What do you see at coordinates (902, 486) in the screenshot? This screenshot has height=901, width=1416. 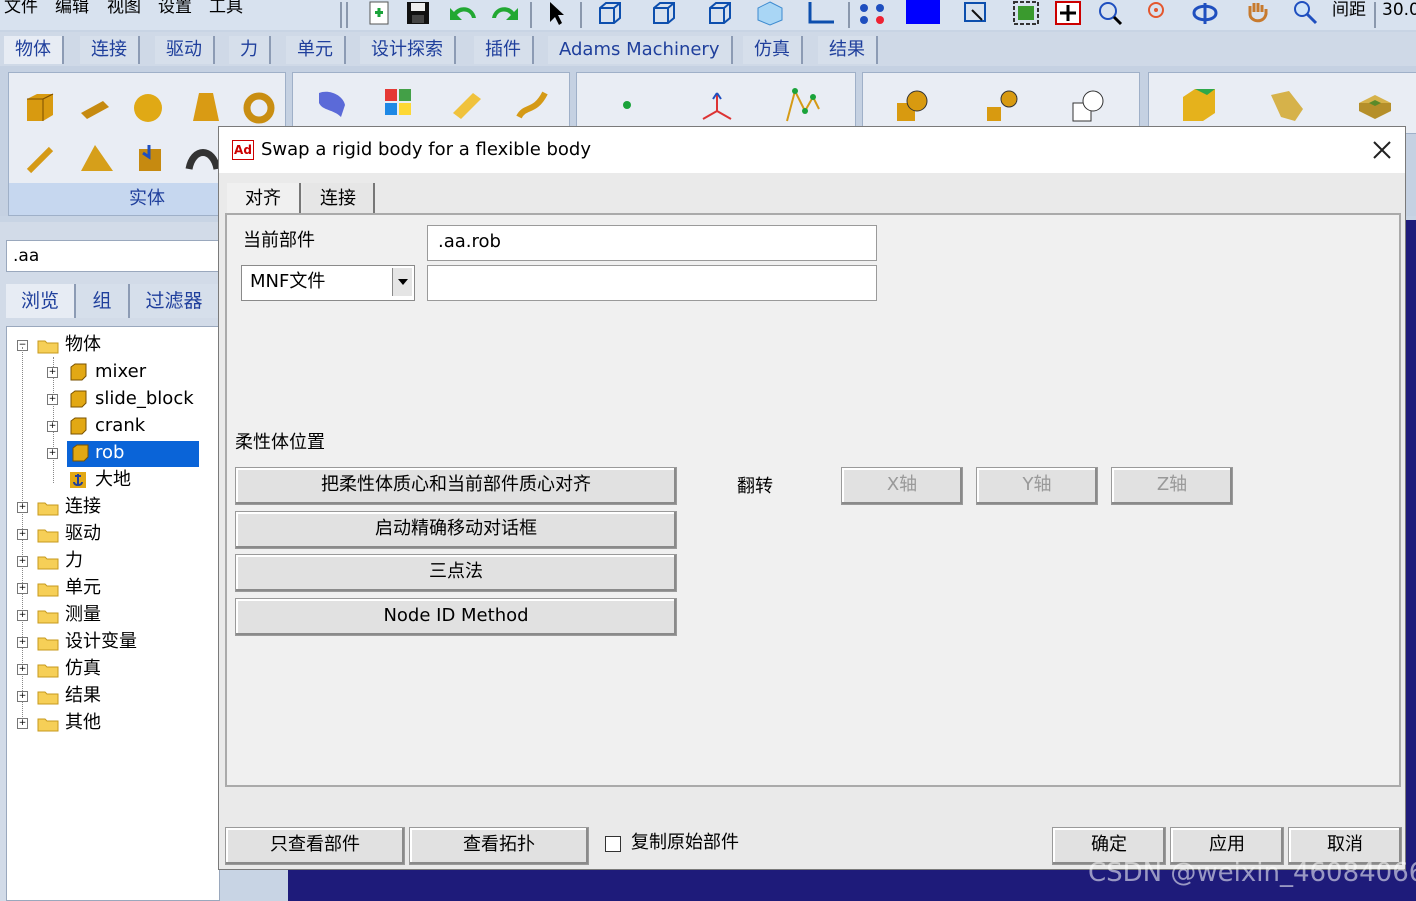 I see `flip-x-button: X轴` at bounding box center [902, 486].